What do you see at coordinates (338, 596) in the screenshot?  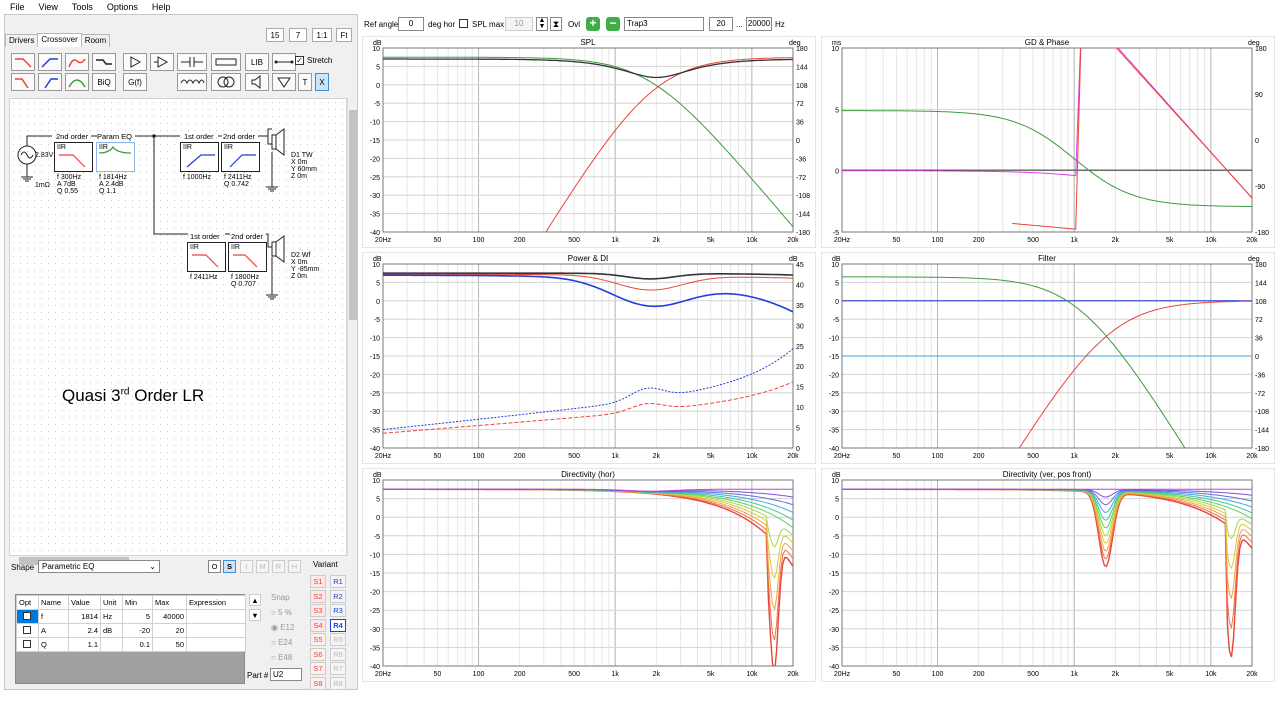 I see `variant-r2-button: R2` at bounding box center [338, 596].